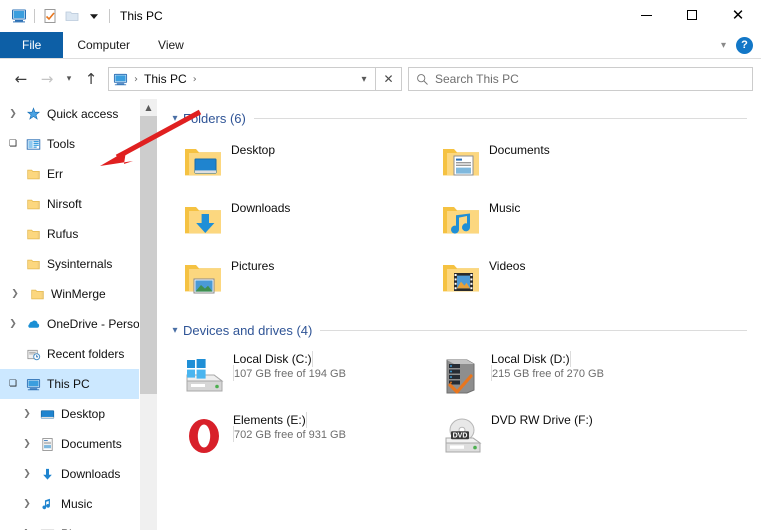 The height and width of the screenshot is (530, 761). I want to click on ribbon-right-controls: ▾ ?, so click(737, 45).